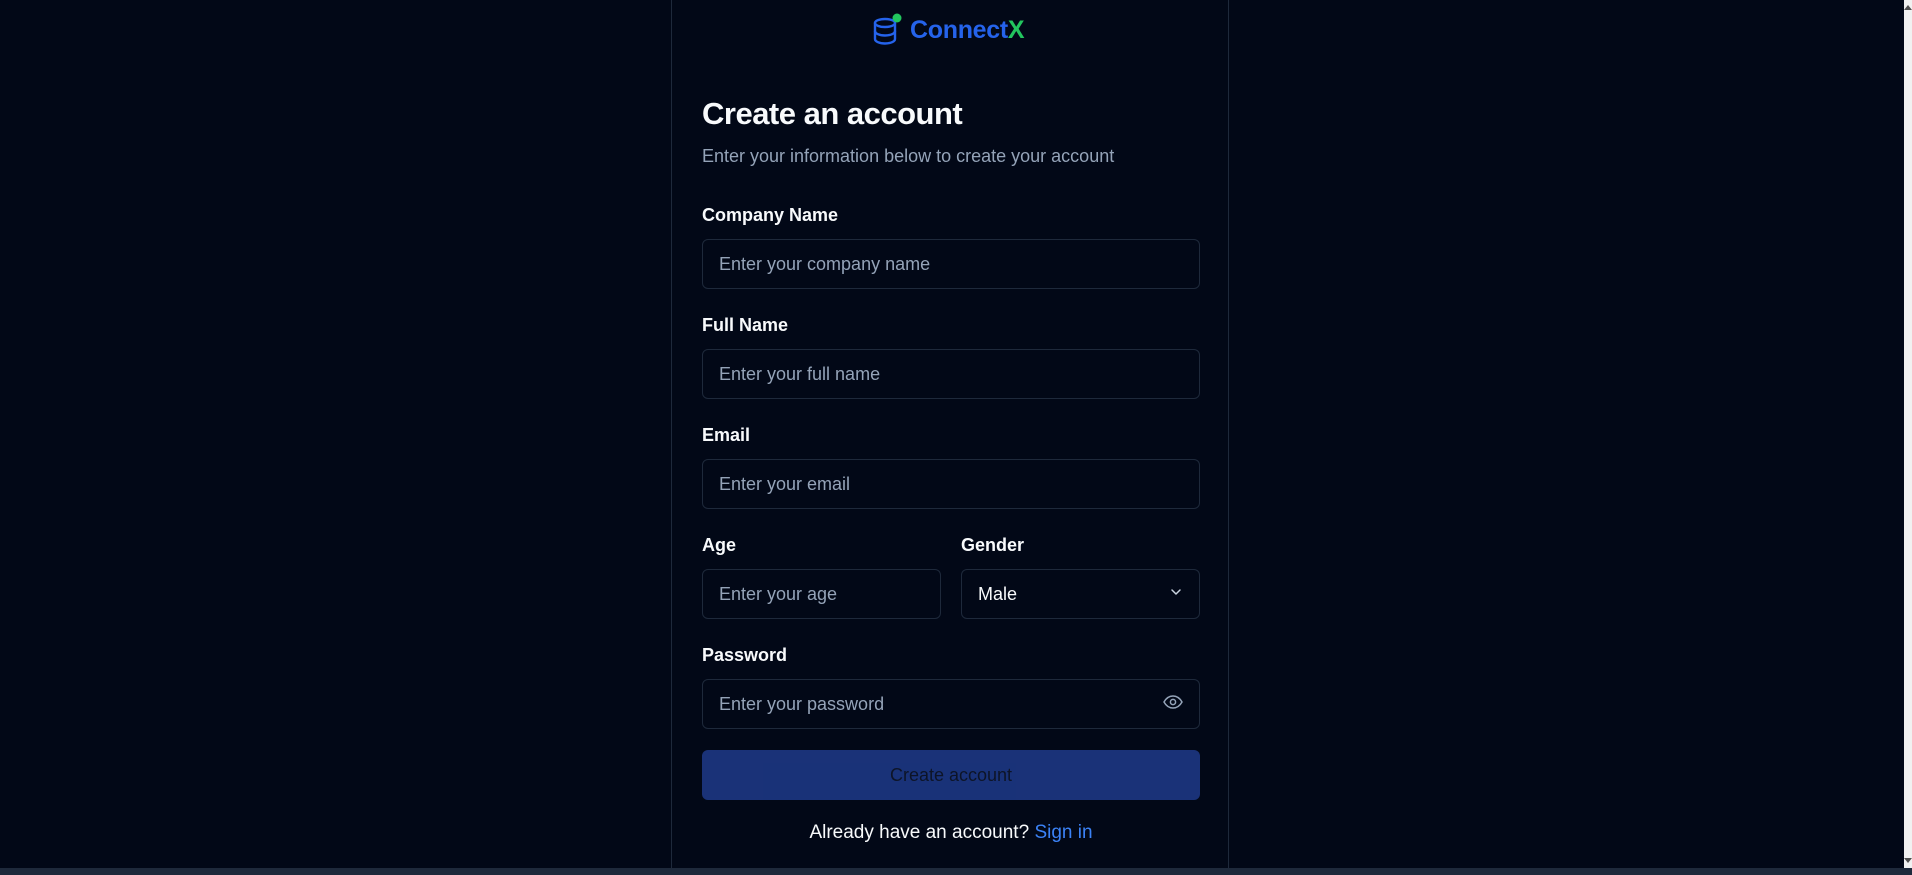 The height and width of the screenshot is (875, 1912). I want to click on sign-in-prompt: Already have an account? Sign in, so click(951, 833).